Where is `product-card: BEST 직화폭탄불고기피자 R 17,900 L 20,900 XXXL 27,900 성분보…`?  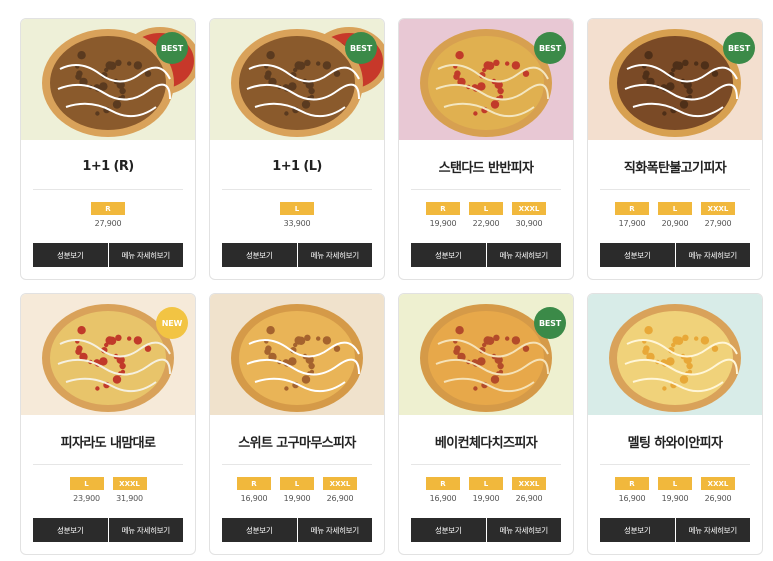 product-card: BEST 직화폭탄불고기피자 R 17,900 L 20,900 XXXL 27,900 성분보… is located at coordinates (675, 149).